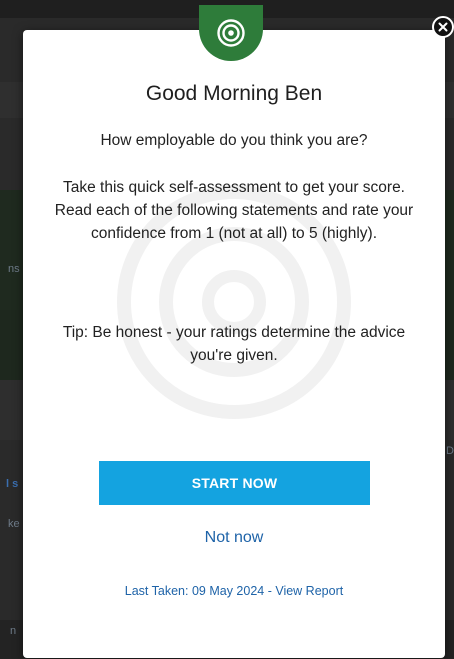  Describe the element at coordinates (309, 591) in the screenshot. I see `view-report-link: View Report` at that location.